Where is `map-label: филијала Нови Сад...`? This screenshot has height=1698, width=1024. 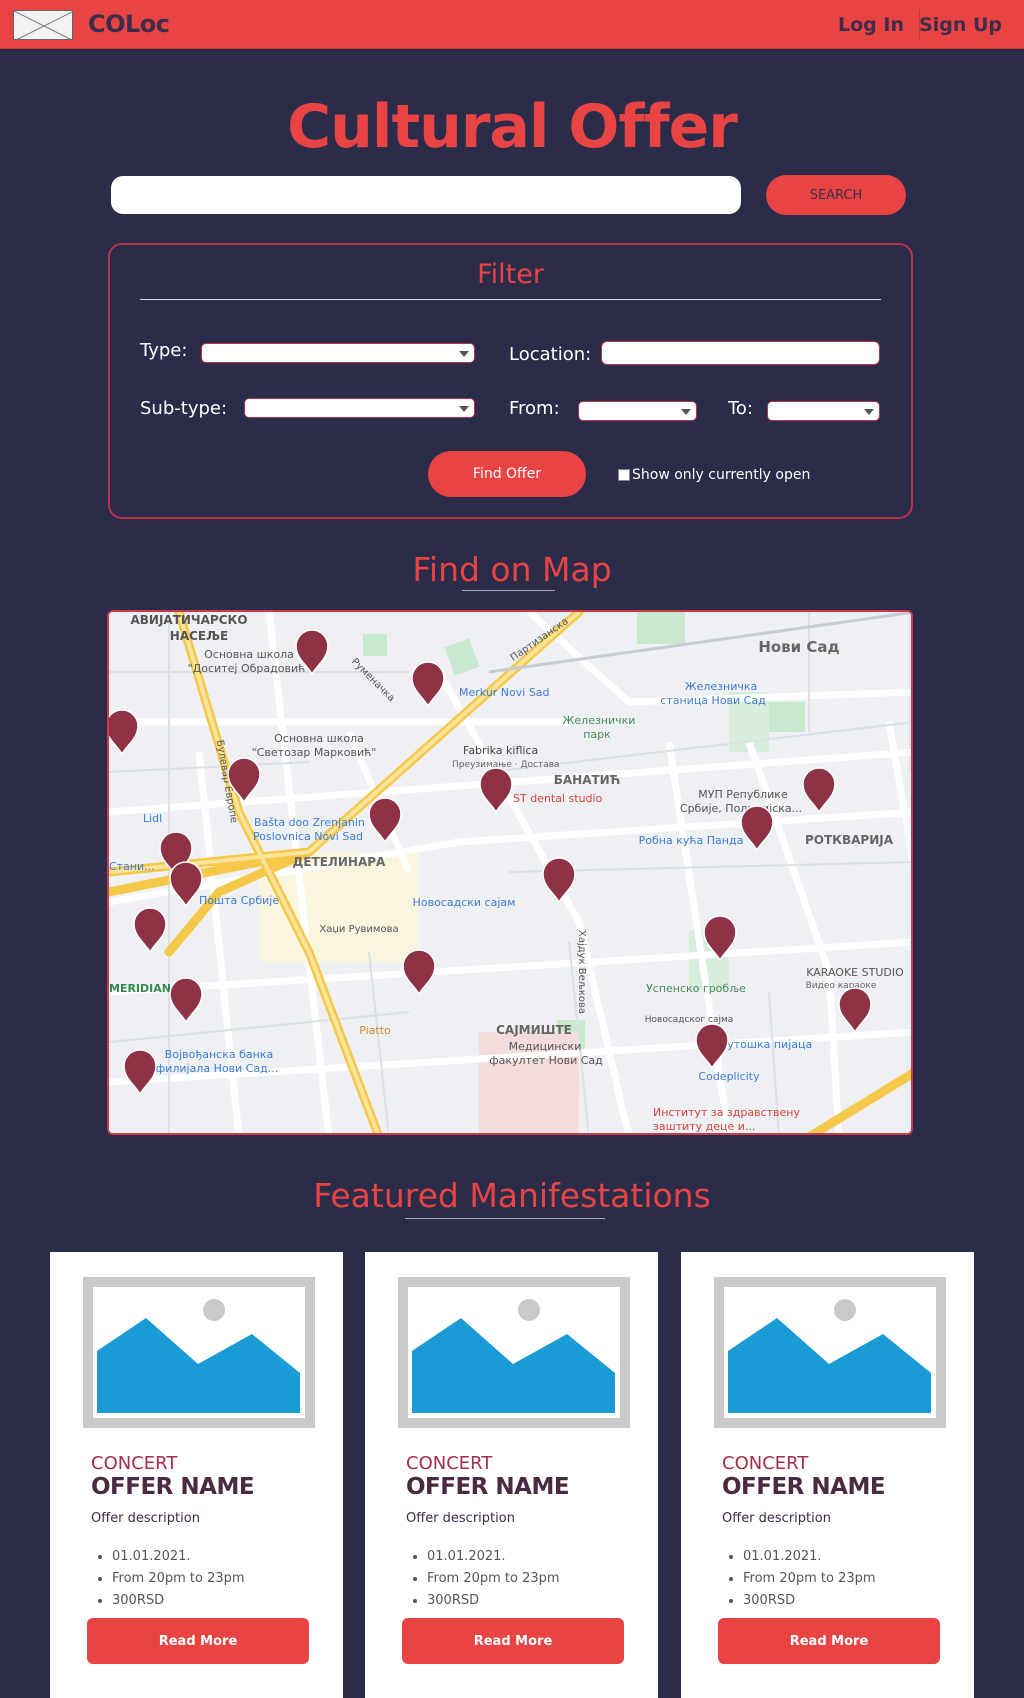 map-label: филијала Нови Сад... is located at coordinates (217, 1068).